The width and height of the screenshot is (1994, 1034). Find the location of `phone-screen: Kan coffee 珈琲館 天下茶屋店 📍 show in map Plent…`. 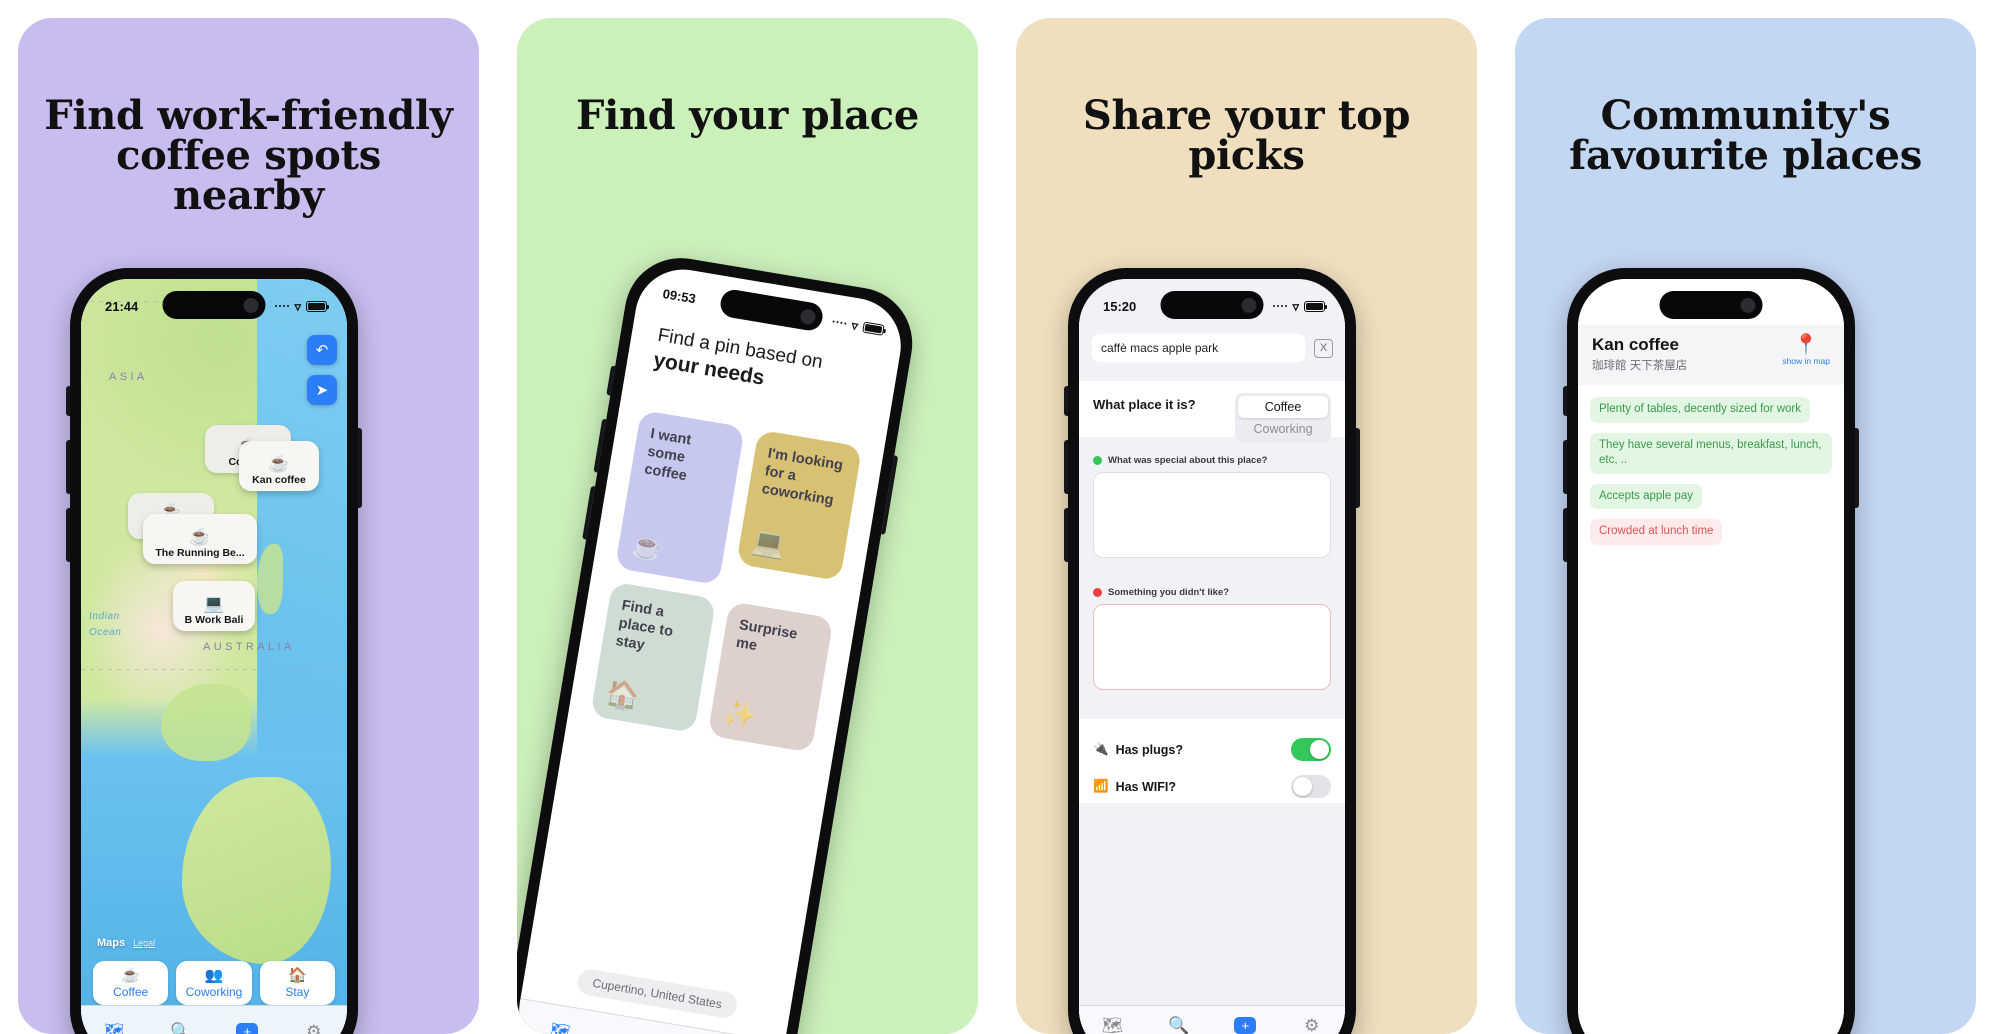

phone-screen: Kan coffee 珈琲館 天下茶屋店 📍 show in map Plent… is located at coordinates (1711, 656).